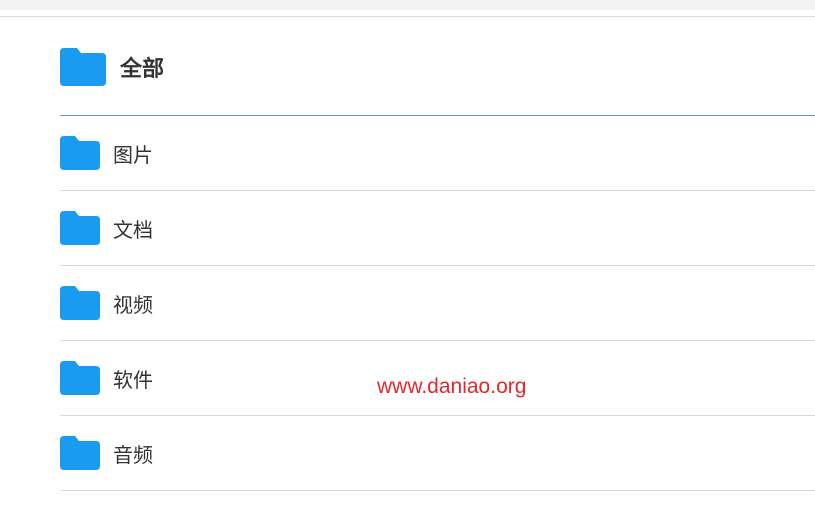  What do you see at coordinates (133, 454) in the screenshot?
I see `folder-label: 音频` at bounding box center [133, 454].